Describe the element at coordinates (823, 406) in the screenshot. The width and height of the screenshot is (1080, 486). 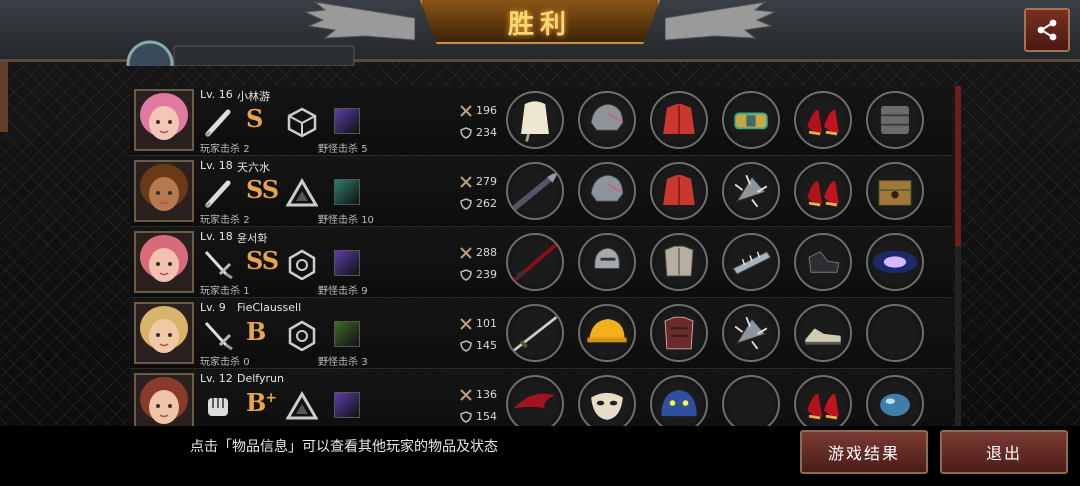
I see `red-heels-icon` at that location.